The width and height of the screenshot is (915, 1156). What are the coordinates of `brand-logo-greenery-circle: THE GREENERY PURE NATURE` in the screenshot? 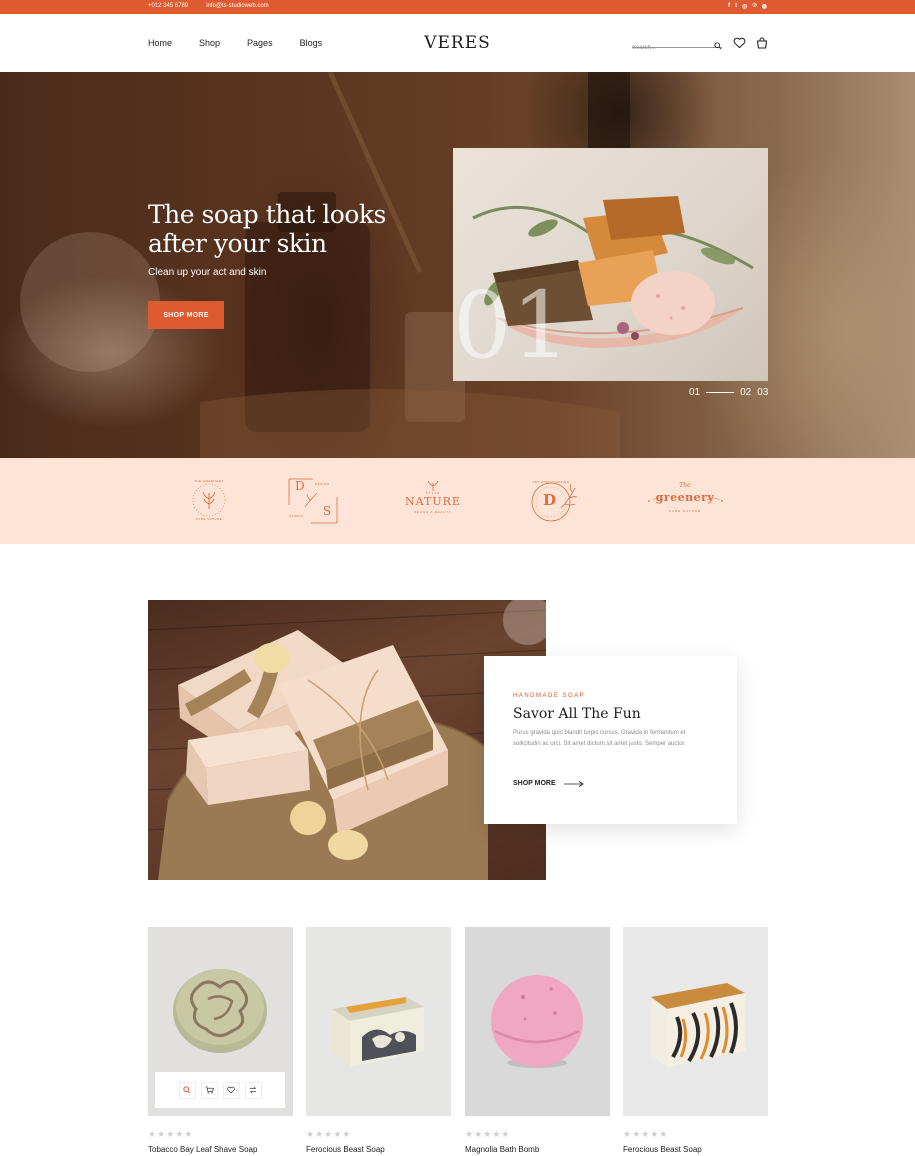 It's located at (209, 500).